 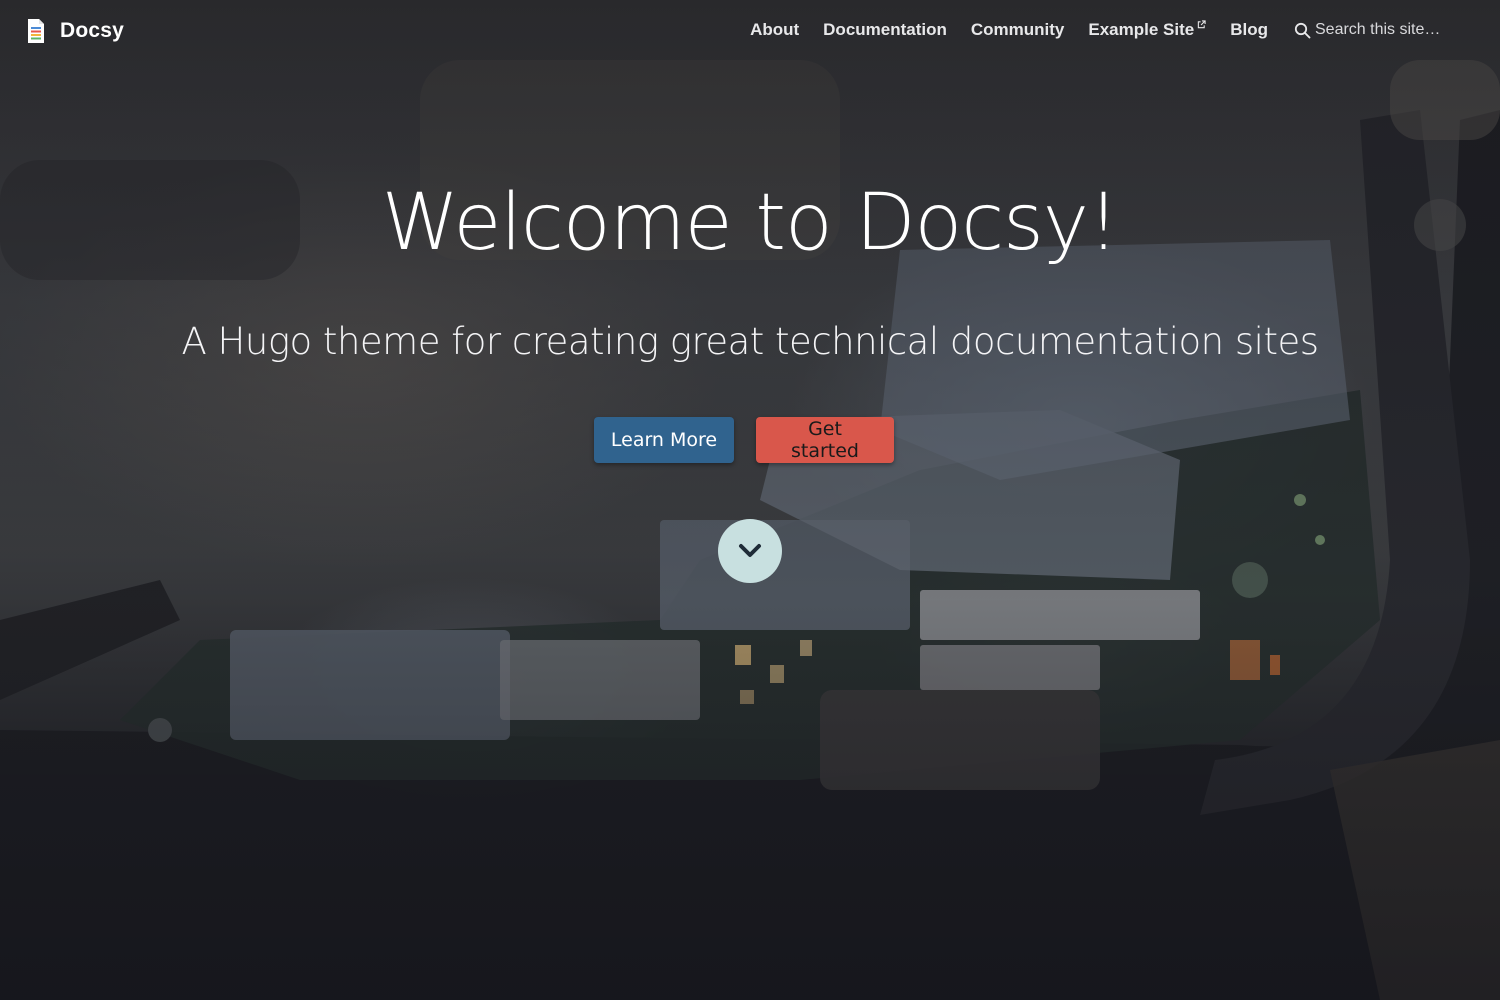 What do you see at coordinates (885, 30) in the screenshot?
I see `nav-link-documentation: Documentation` at bounding box center [885, 30].